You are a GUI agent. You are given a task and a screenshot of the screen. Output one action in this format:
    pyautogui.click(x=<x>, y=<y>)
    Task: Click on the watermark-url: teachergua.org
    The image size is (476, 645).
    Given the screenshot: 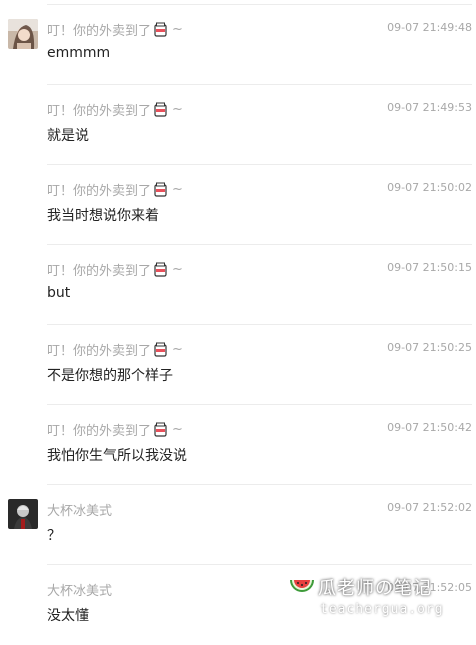 What is the action you would take?
    pyautogui.click(x=382, y=609)
    